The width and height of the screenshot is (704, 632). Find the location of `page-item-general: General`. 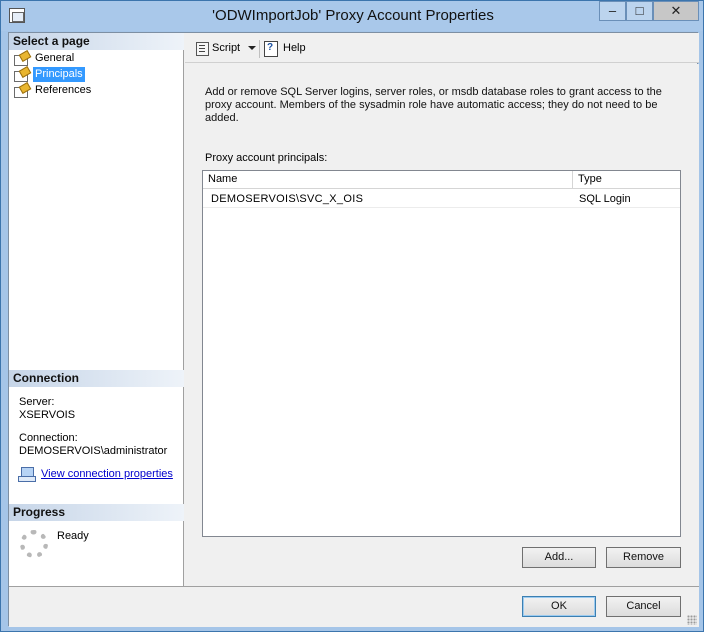

page-item-general: General is located at coordinates (93, 59).